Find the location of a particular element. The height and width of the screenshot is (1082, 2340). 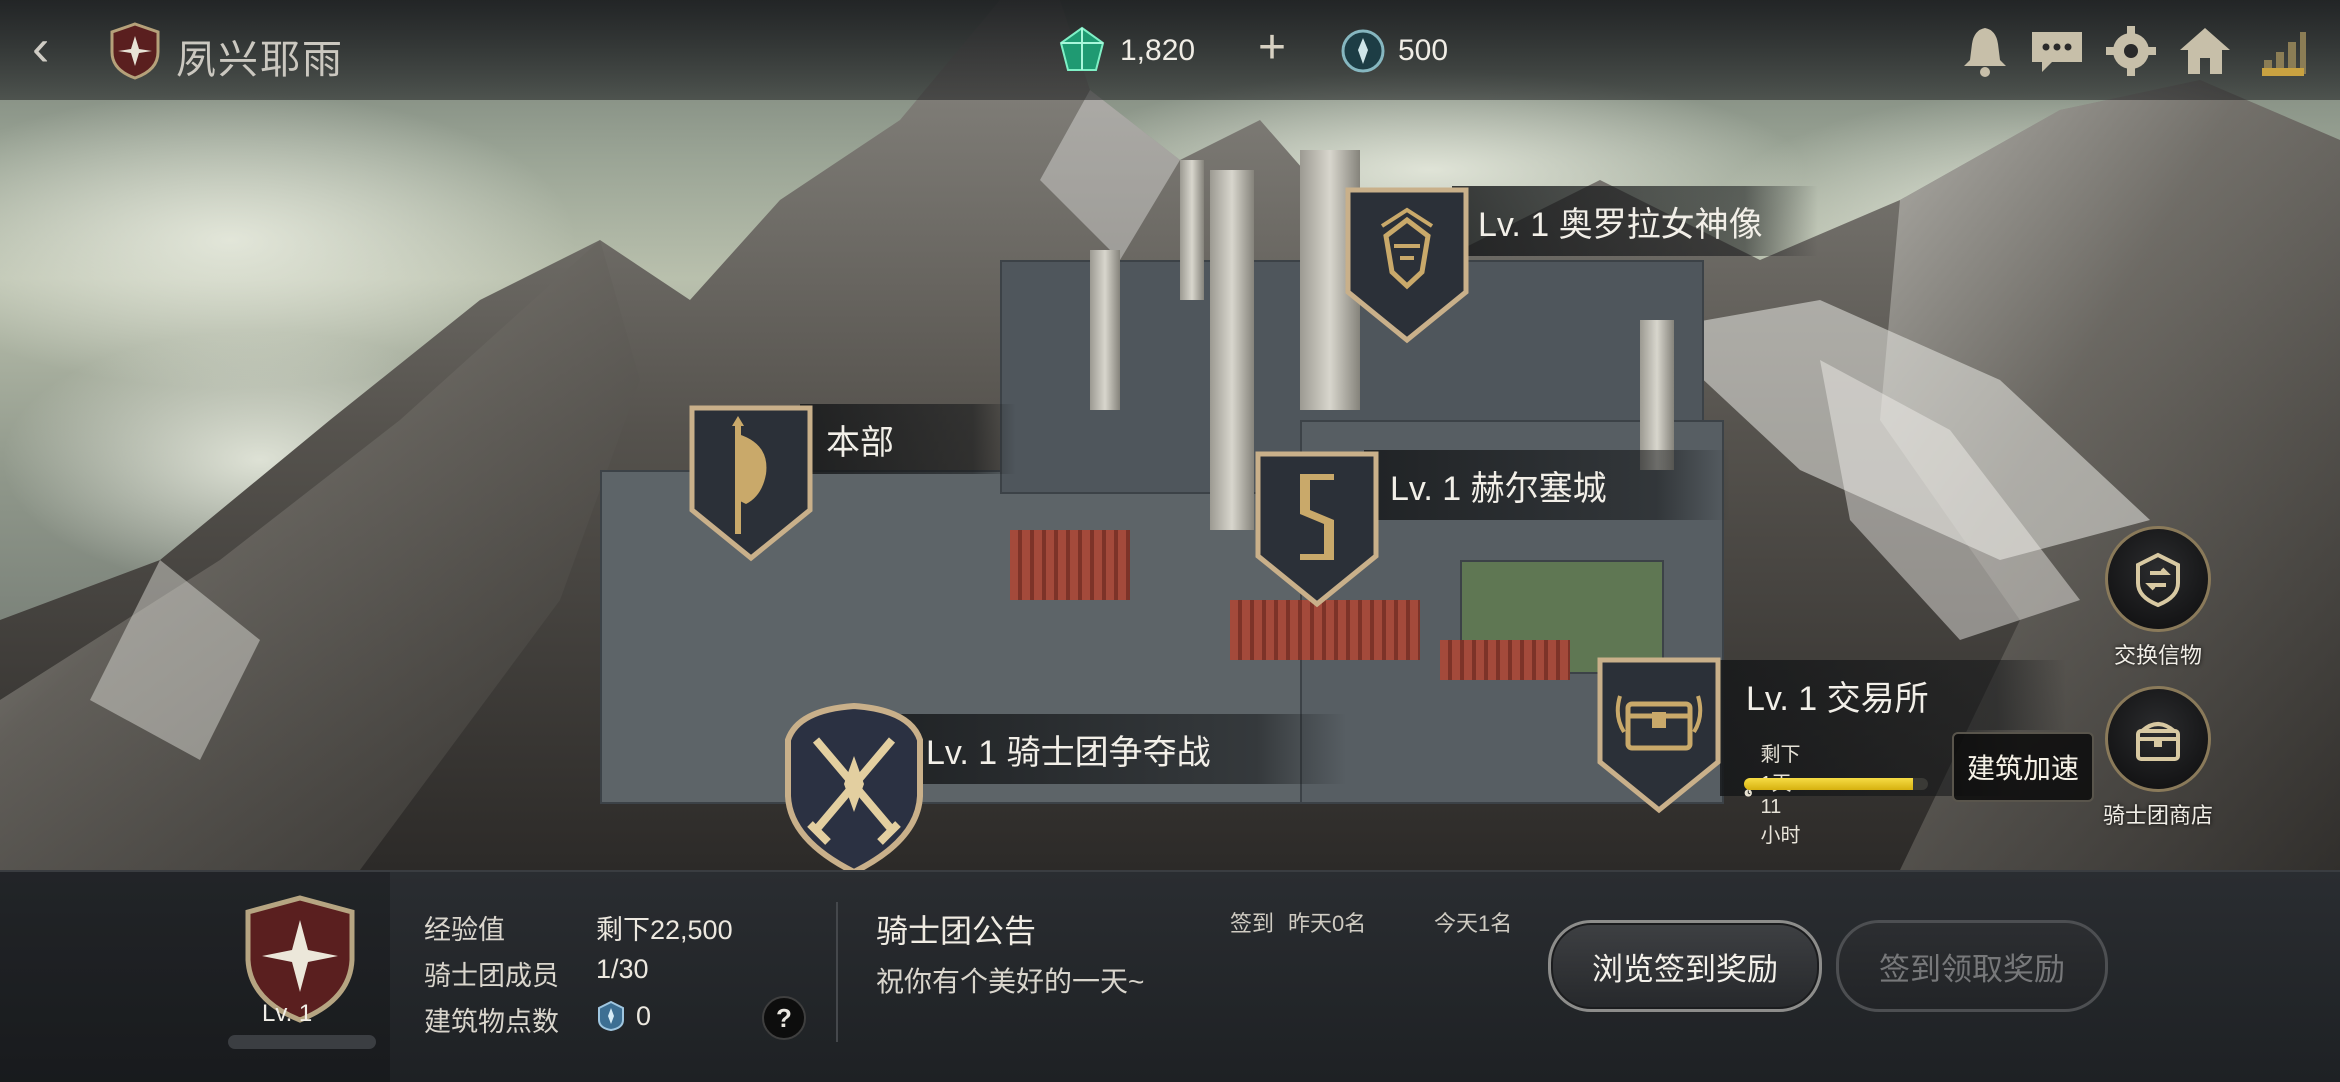

shop-chest-icon is located at coordinates (2158, 739).